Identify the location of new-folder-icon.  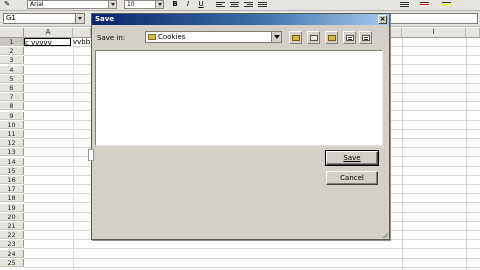
(332, 38).